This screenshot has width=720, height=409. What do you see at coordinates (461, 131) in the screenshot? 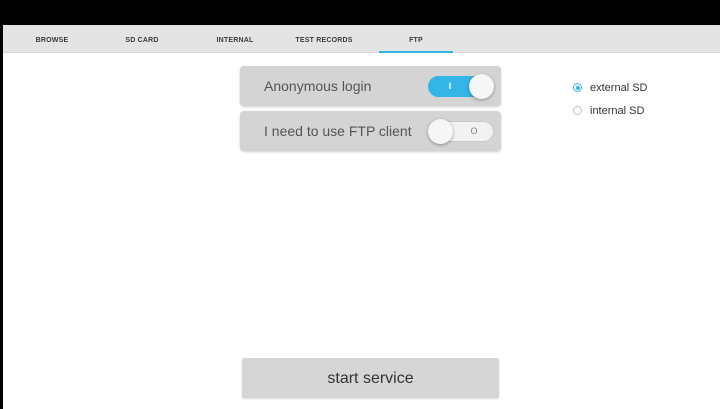
I see `ftp-client-toggle: O` at bounding box center [461, 131].